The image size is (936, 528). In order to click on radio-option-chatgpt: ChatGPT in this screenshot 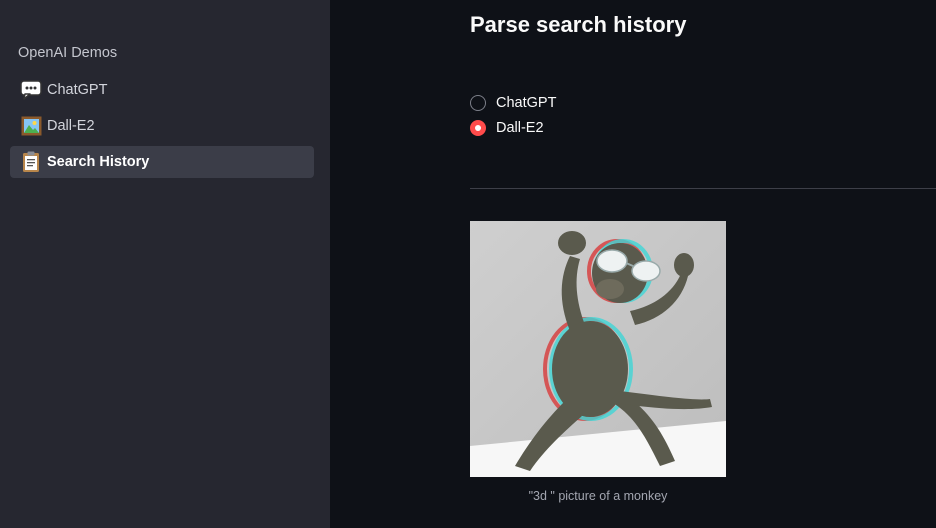, I will do `click(513, 102)`.